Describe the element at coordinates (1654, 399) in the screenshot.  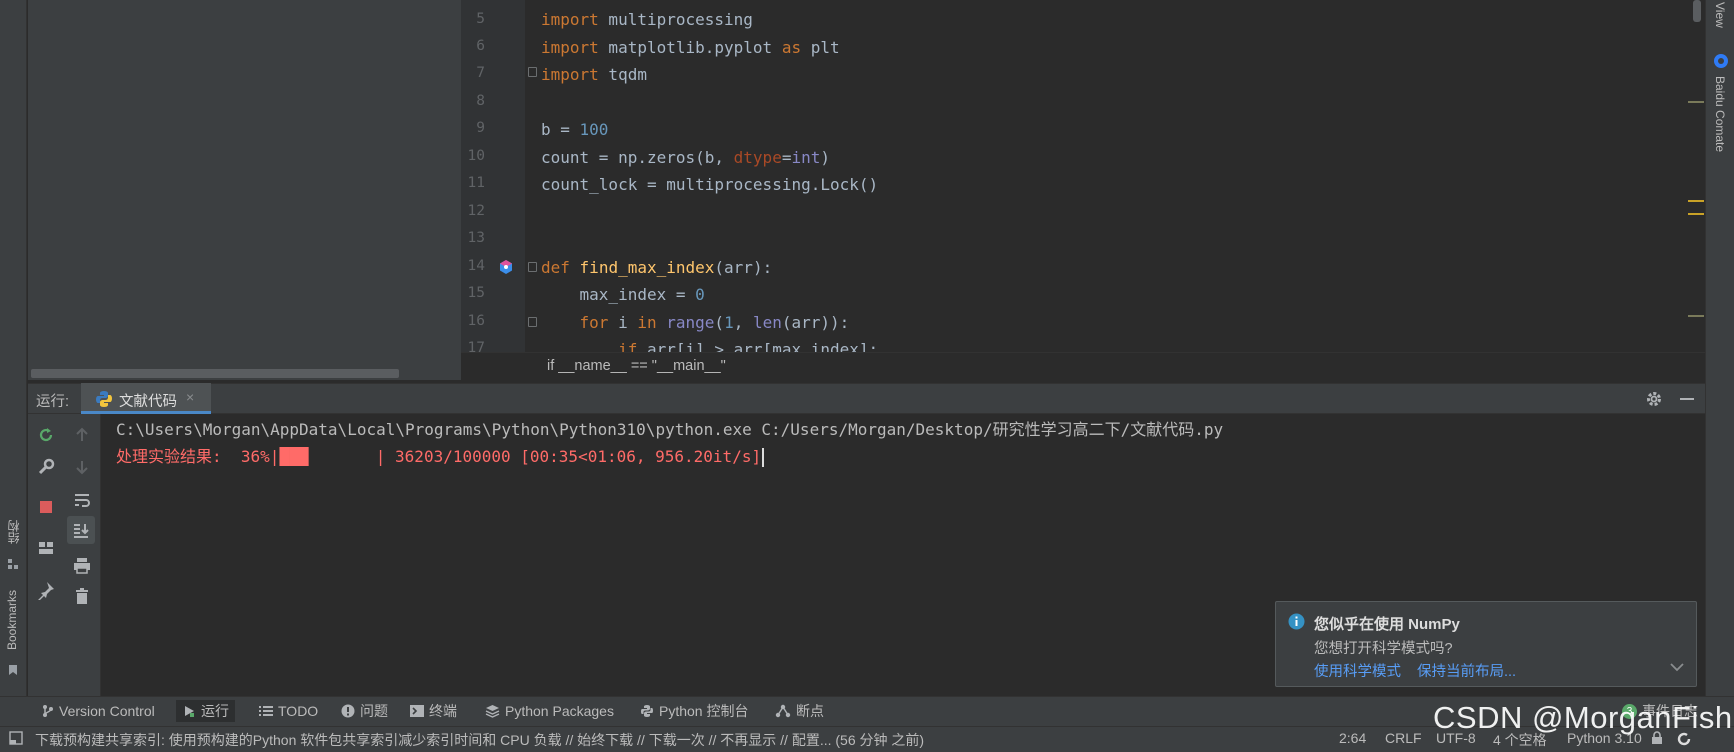
I see `gear-icon` at that location.